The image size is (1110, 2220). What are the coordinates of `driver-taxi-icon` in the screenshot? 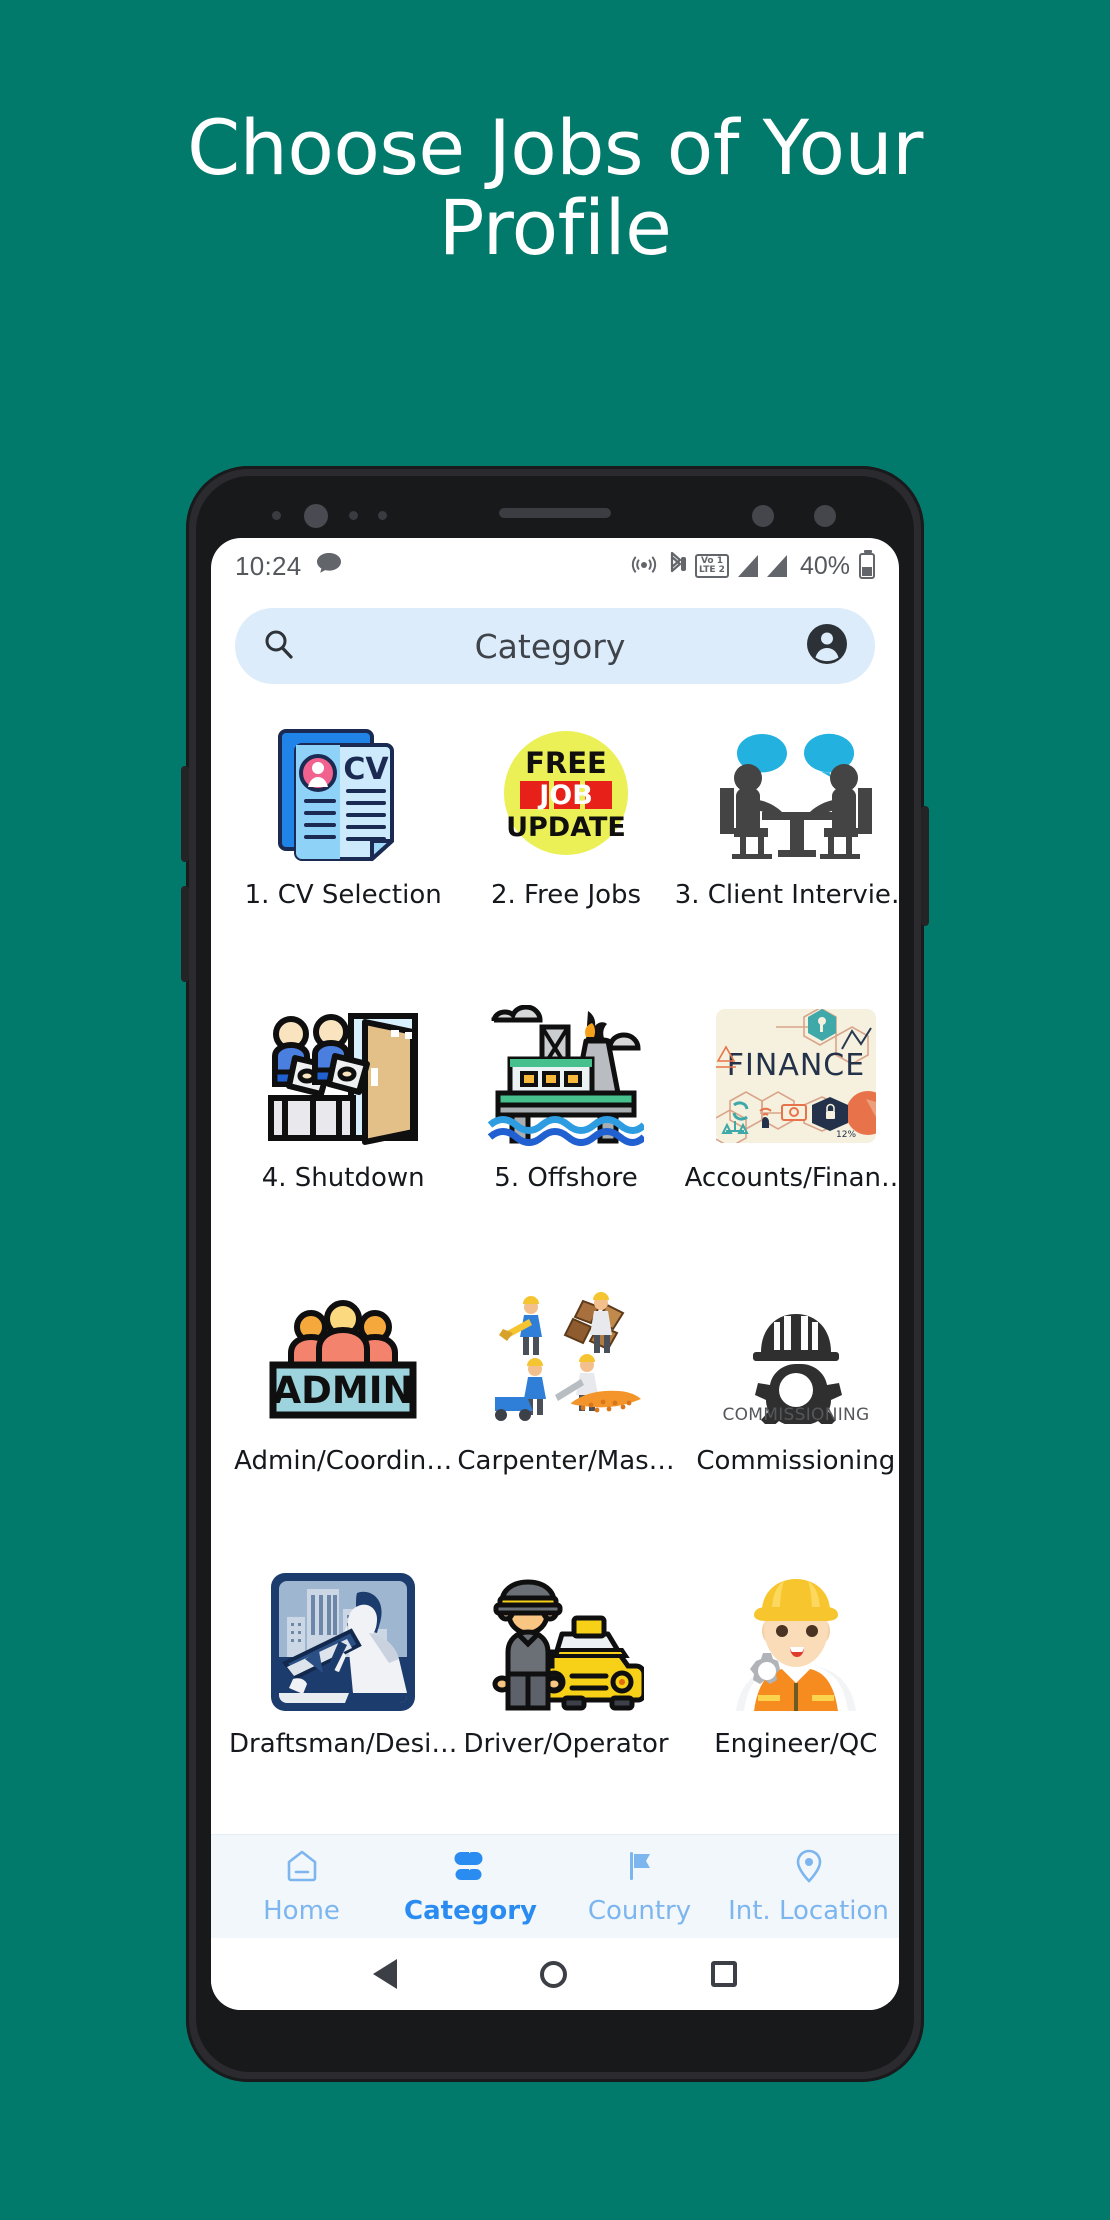 It's located at (566, 1642).